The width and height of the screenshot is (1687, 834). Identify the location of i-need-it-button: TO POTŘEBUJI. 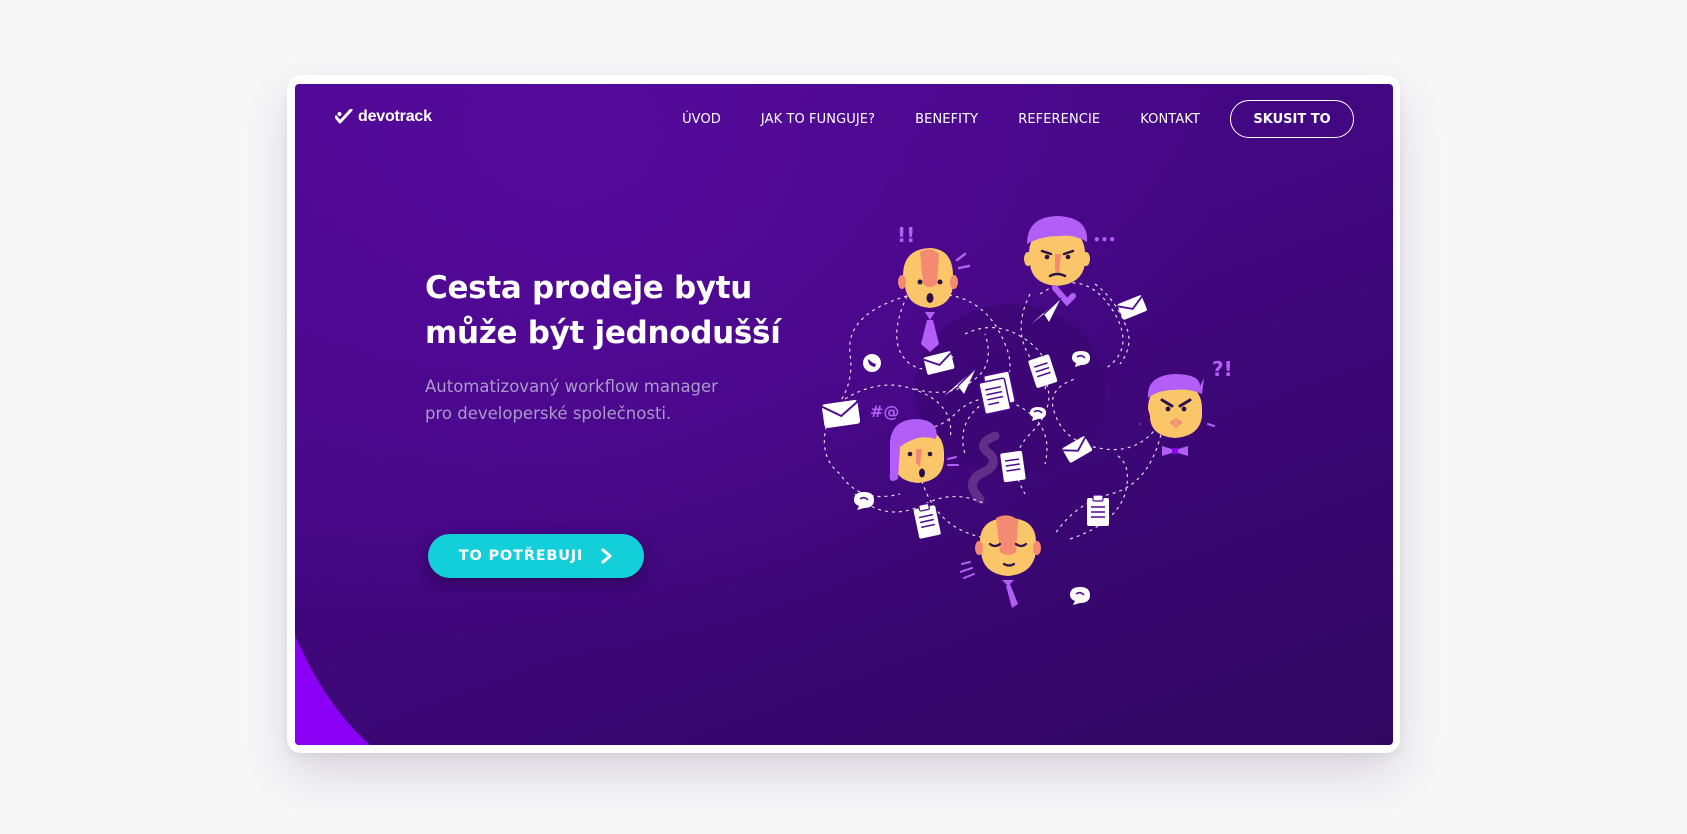
(536, 556).